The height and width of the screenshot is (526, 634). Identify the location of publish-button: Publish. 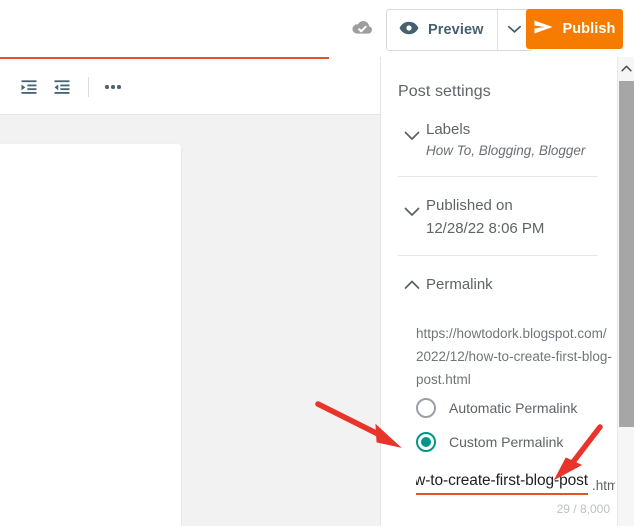
(574, 29).